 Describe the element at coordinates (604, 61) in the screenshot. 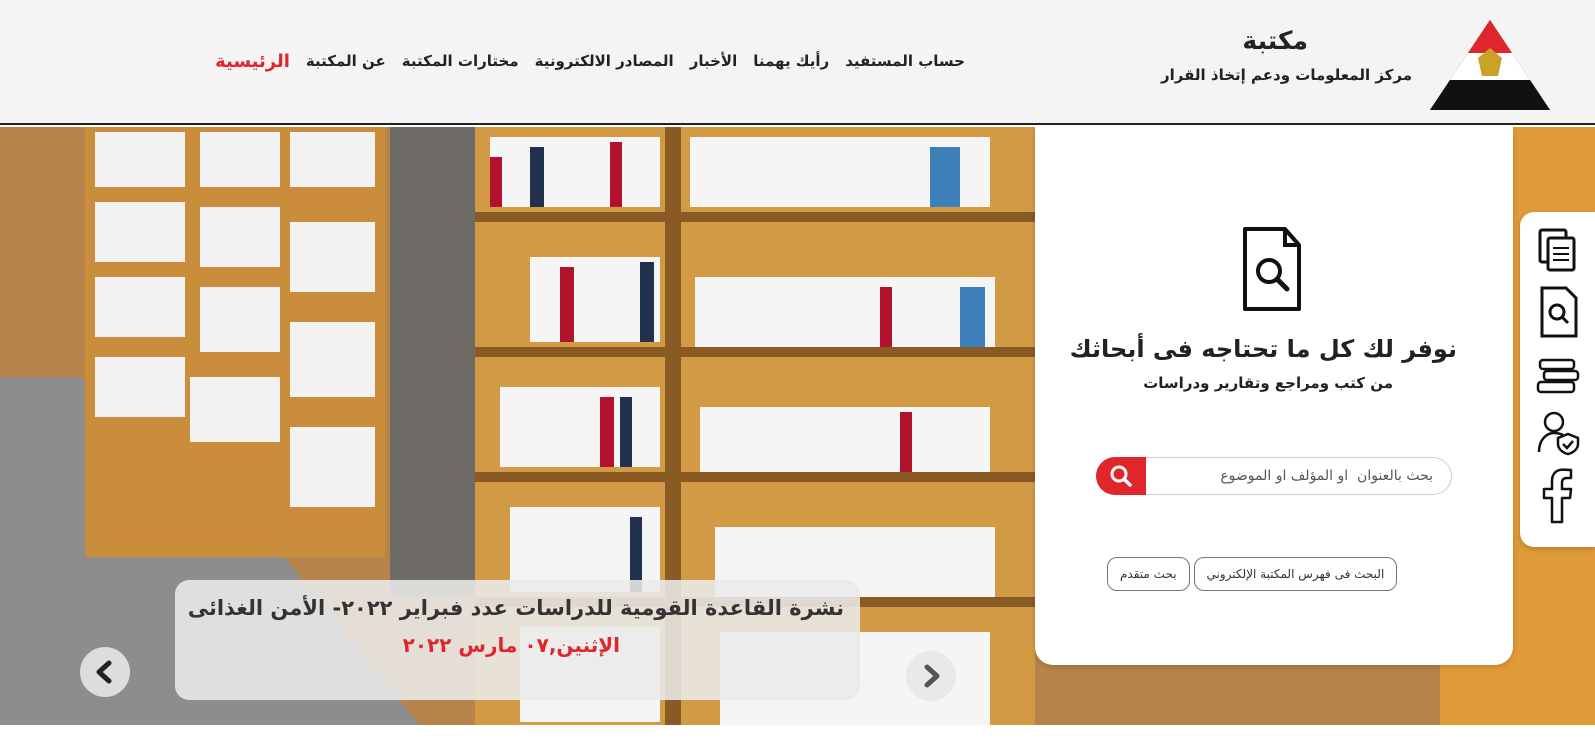

I see `nav-e-resources: المصادر الالكترونية` at that location.